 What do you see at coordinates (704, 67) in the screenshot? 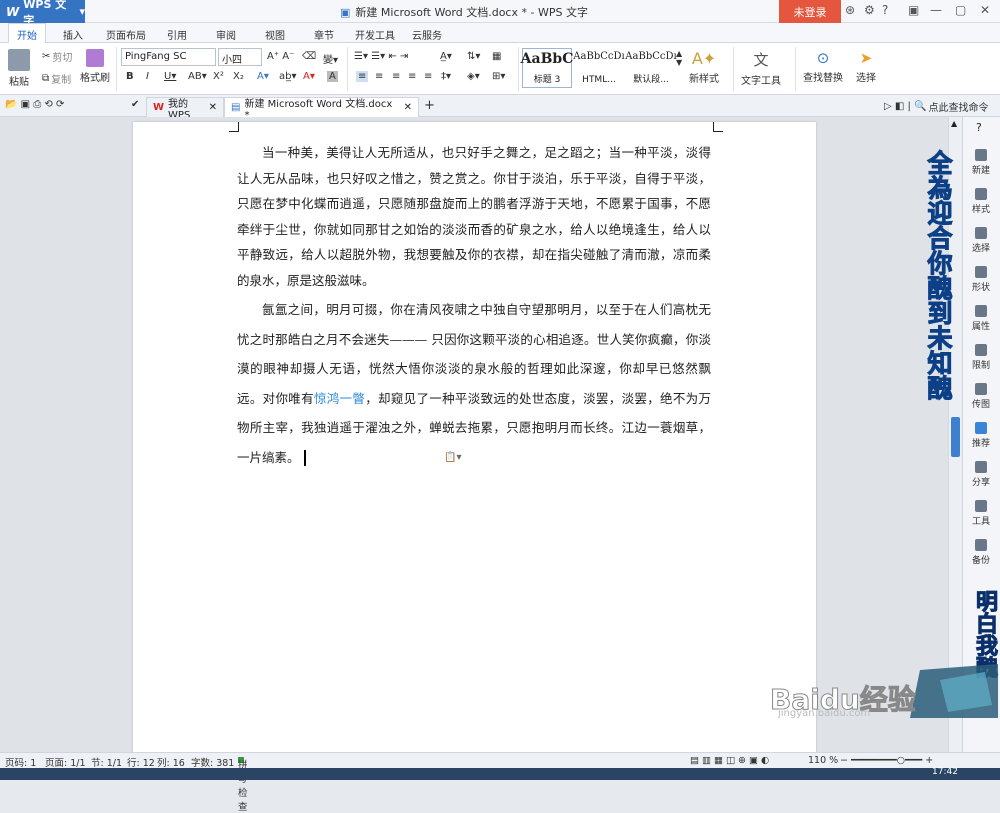
I see `new-style-button: A✦ 新样式` at bounding box center [704, 67].